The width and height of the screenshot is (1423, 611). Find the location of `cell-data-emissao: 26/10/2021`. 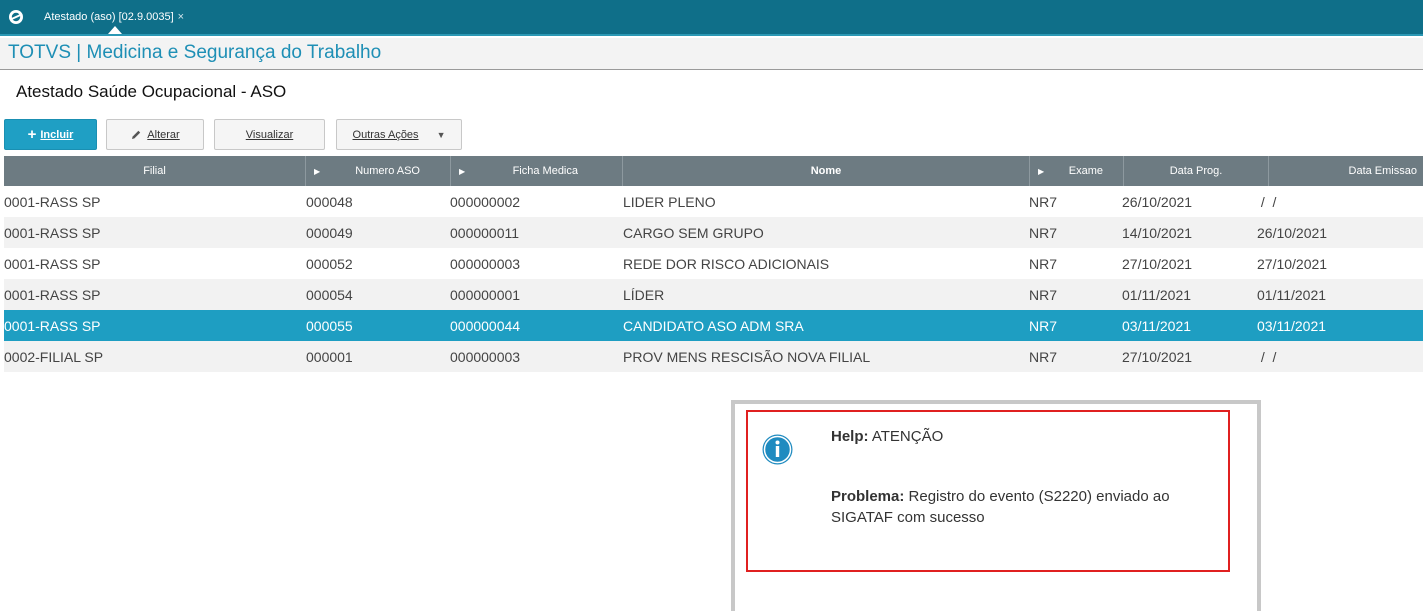

cell-data-emissao: 26/10/2021 is located at coordinates (1292, 232).